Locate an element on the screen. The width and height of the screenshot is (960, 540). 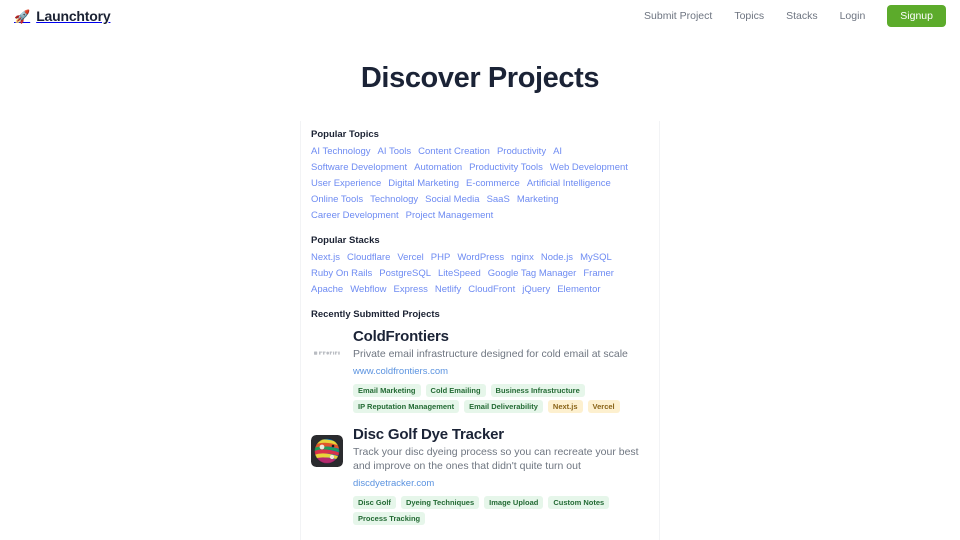
stack-link: LiteSpeed is located at coordinates (459, 273).